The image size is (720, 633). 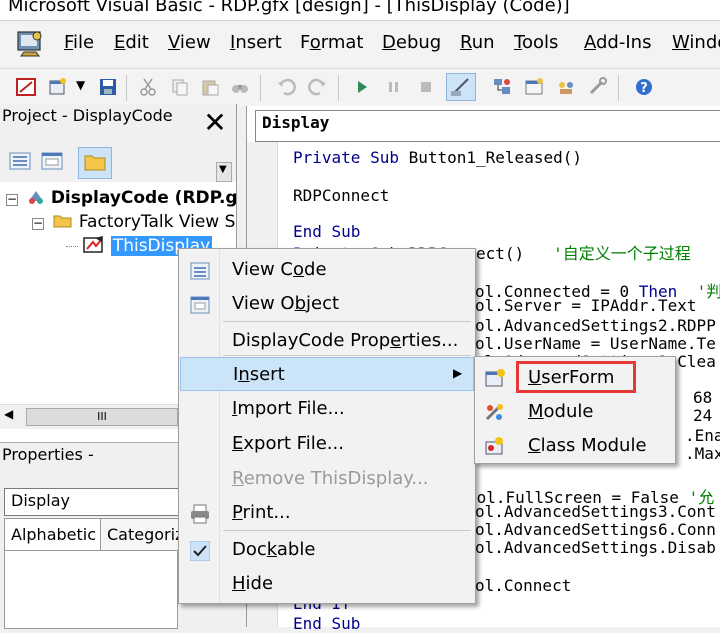 I want to click on menu-item-label: Module, so click(x=560, y=411).